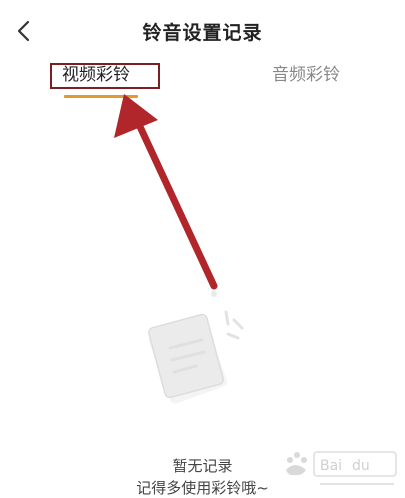  I want to click on svg-text: du, so click(361, 466).